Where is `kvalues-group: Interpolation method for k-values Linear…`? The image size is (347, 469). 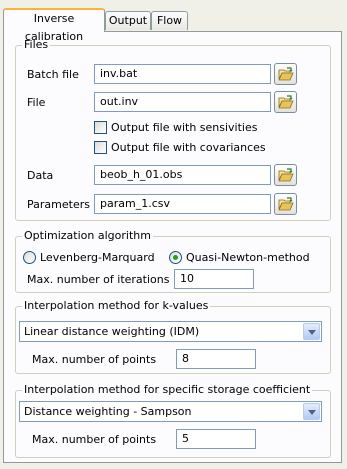
kvalues-group: Interpolation method for k-values Linear… is located at coordinates (173, 336).